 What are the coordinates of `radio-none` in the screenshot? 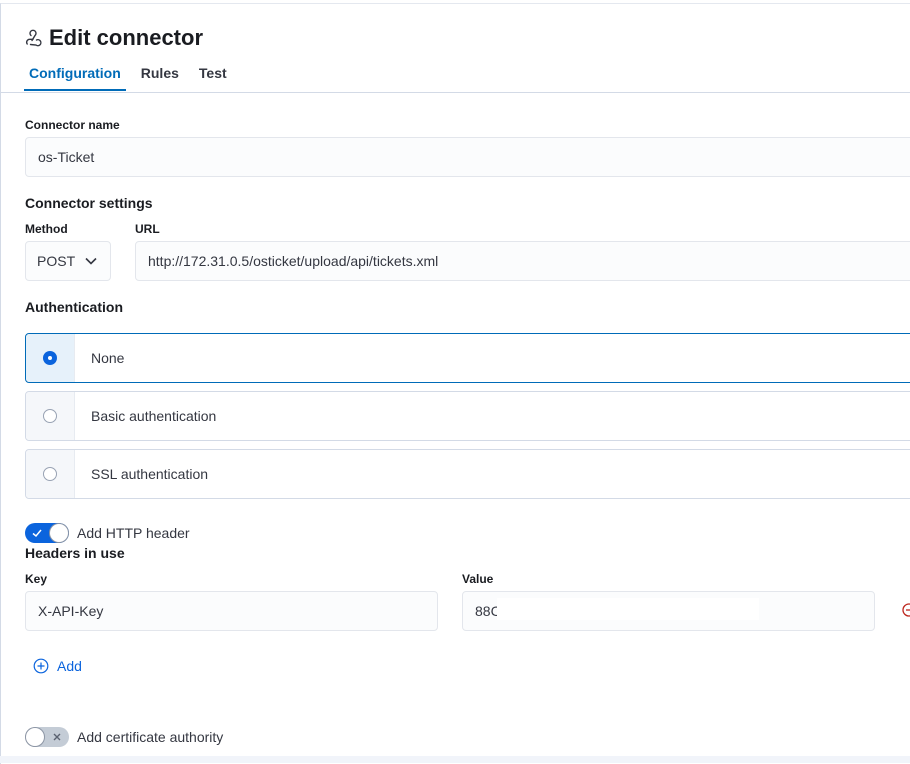 It's located at (50, 358).